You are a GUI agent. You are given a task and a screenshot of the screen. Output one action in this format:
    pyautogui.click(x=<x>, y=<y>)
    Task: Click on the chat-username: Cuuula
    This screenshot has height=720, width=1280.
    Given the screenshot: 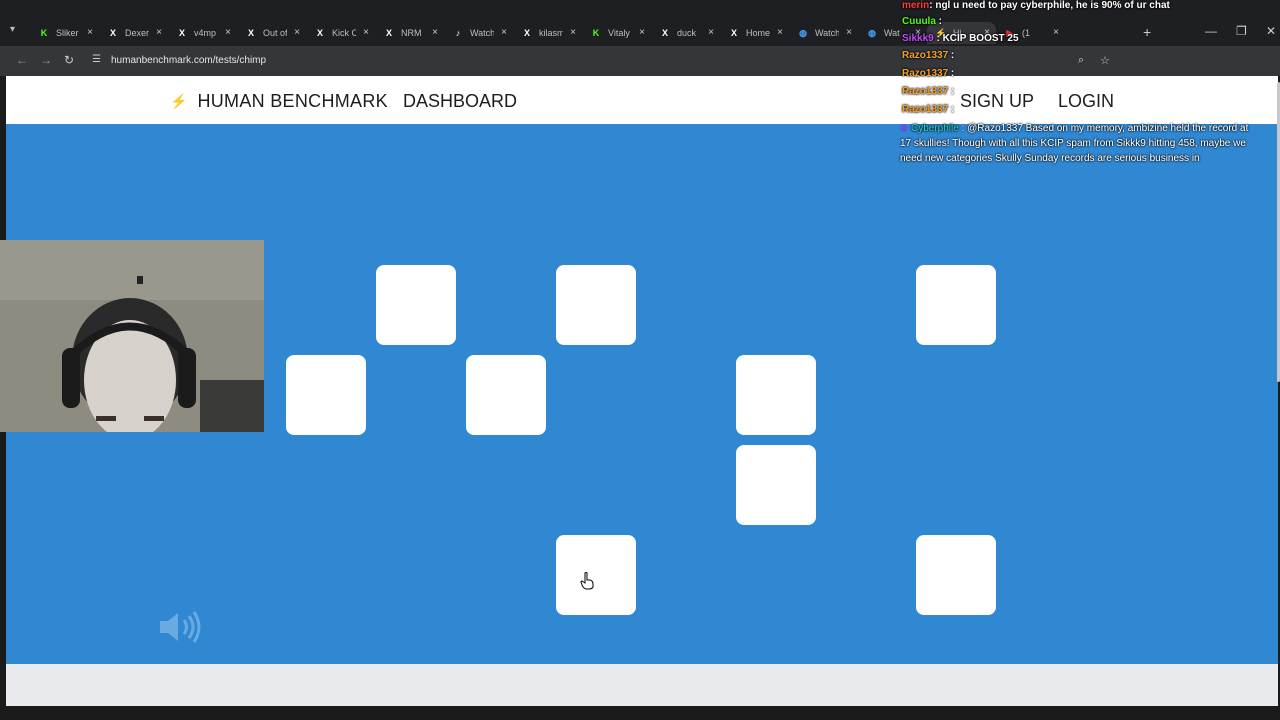 What is the action you would take?
    pyautogui.click(x=919, y=21)
    